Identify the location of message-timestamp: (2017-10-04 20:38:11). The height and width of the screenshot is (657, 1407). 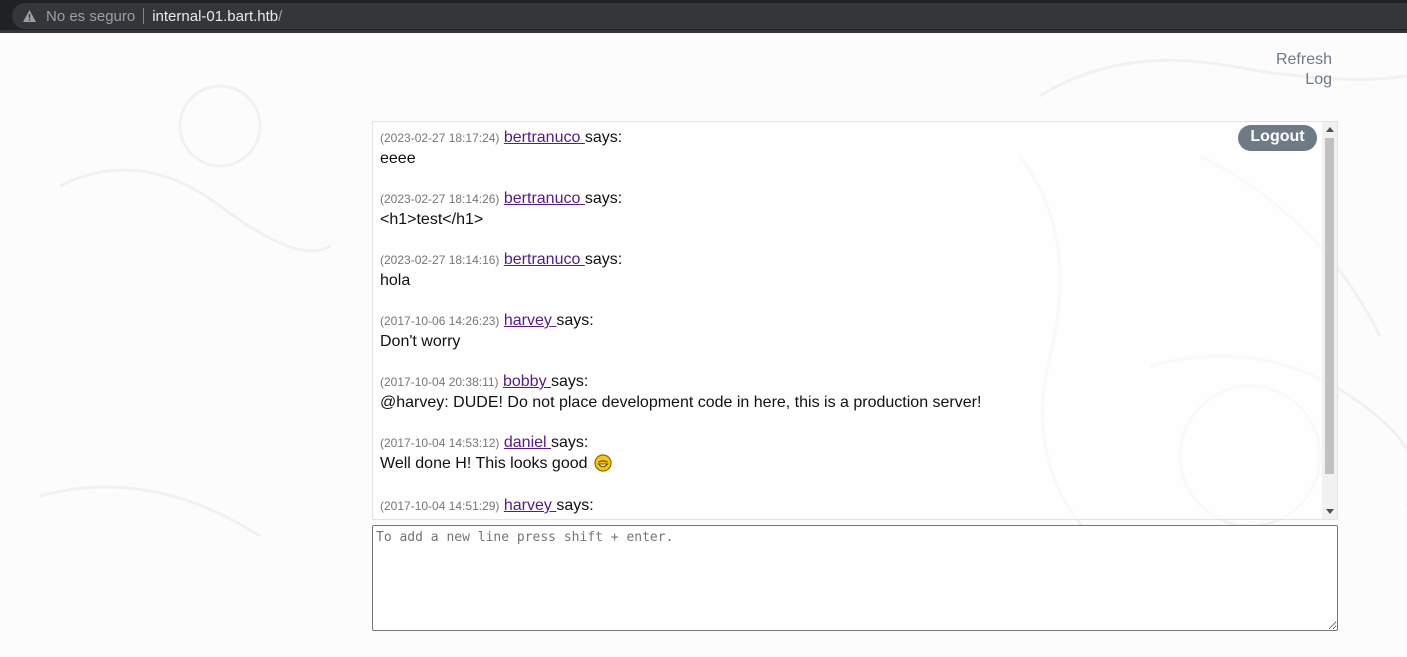
(439, 382).